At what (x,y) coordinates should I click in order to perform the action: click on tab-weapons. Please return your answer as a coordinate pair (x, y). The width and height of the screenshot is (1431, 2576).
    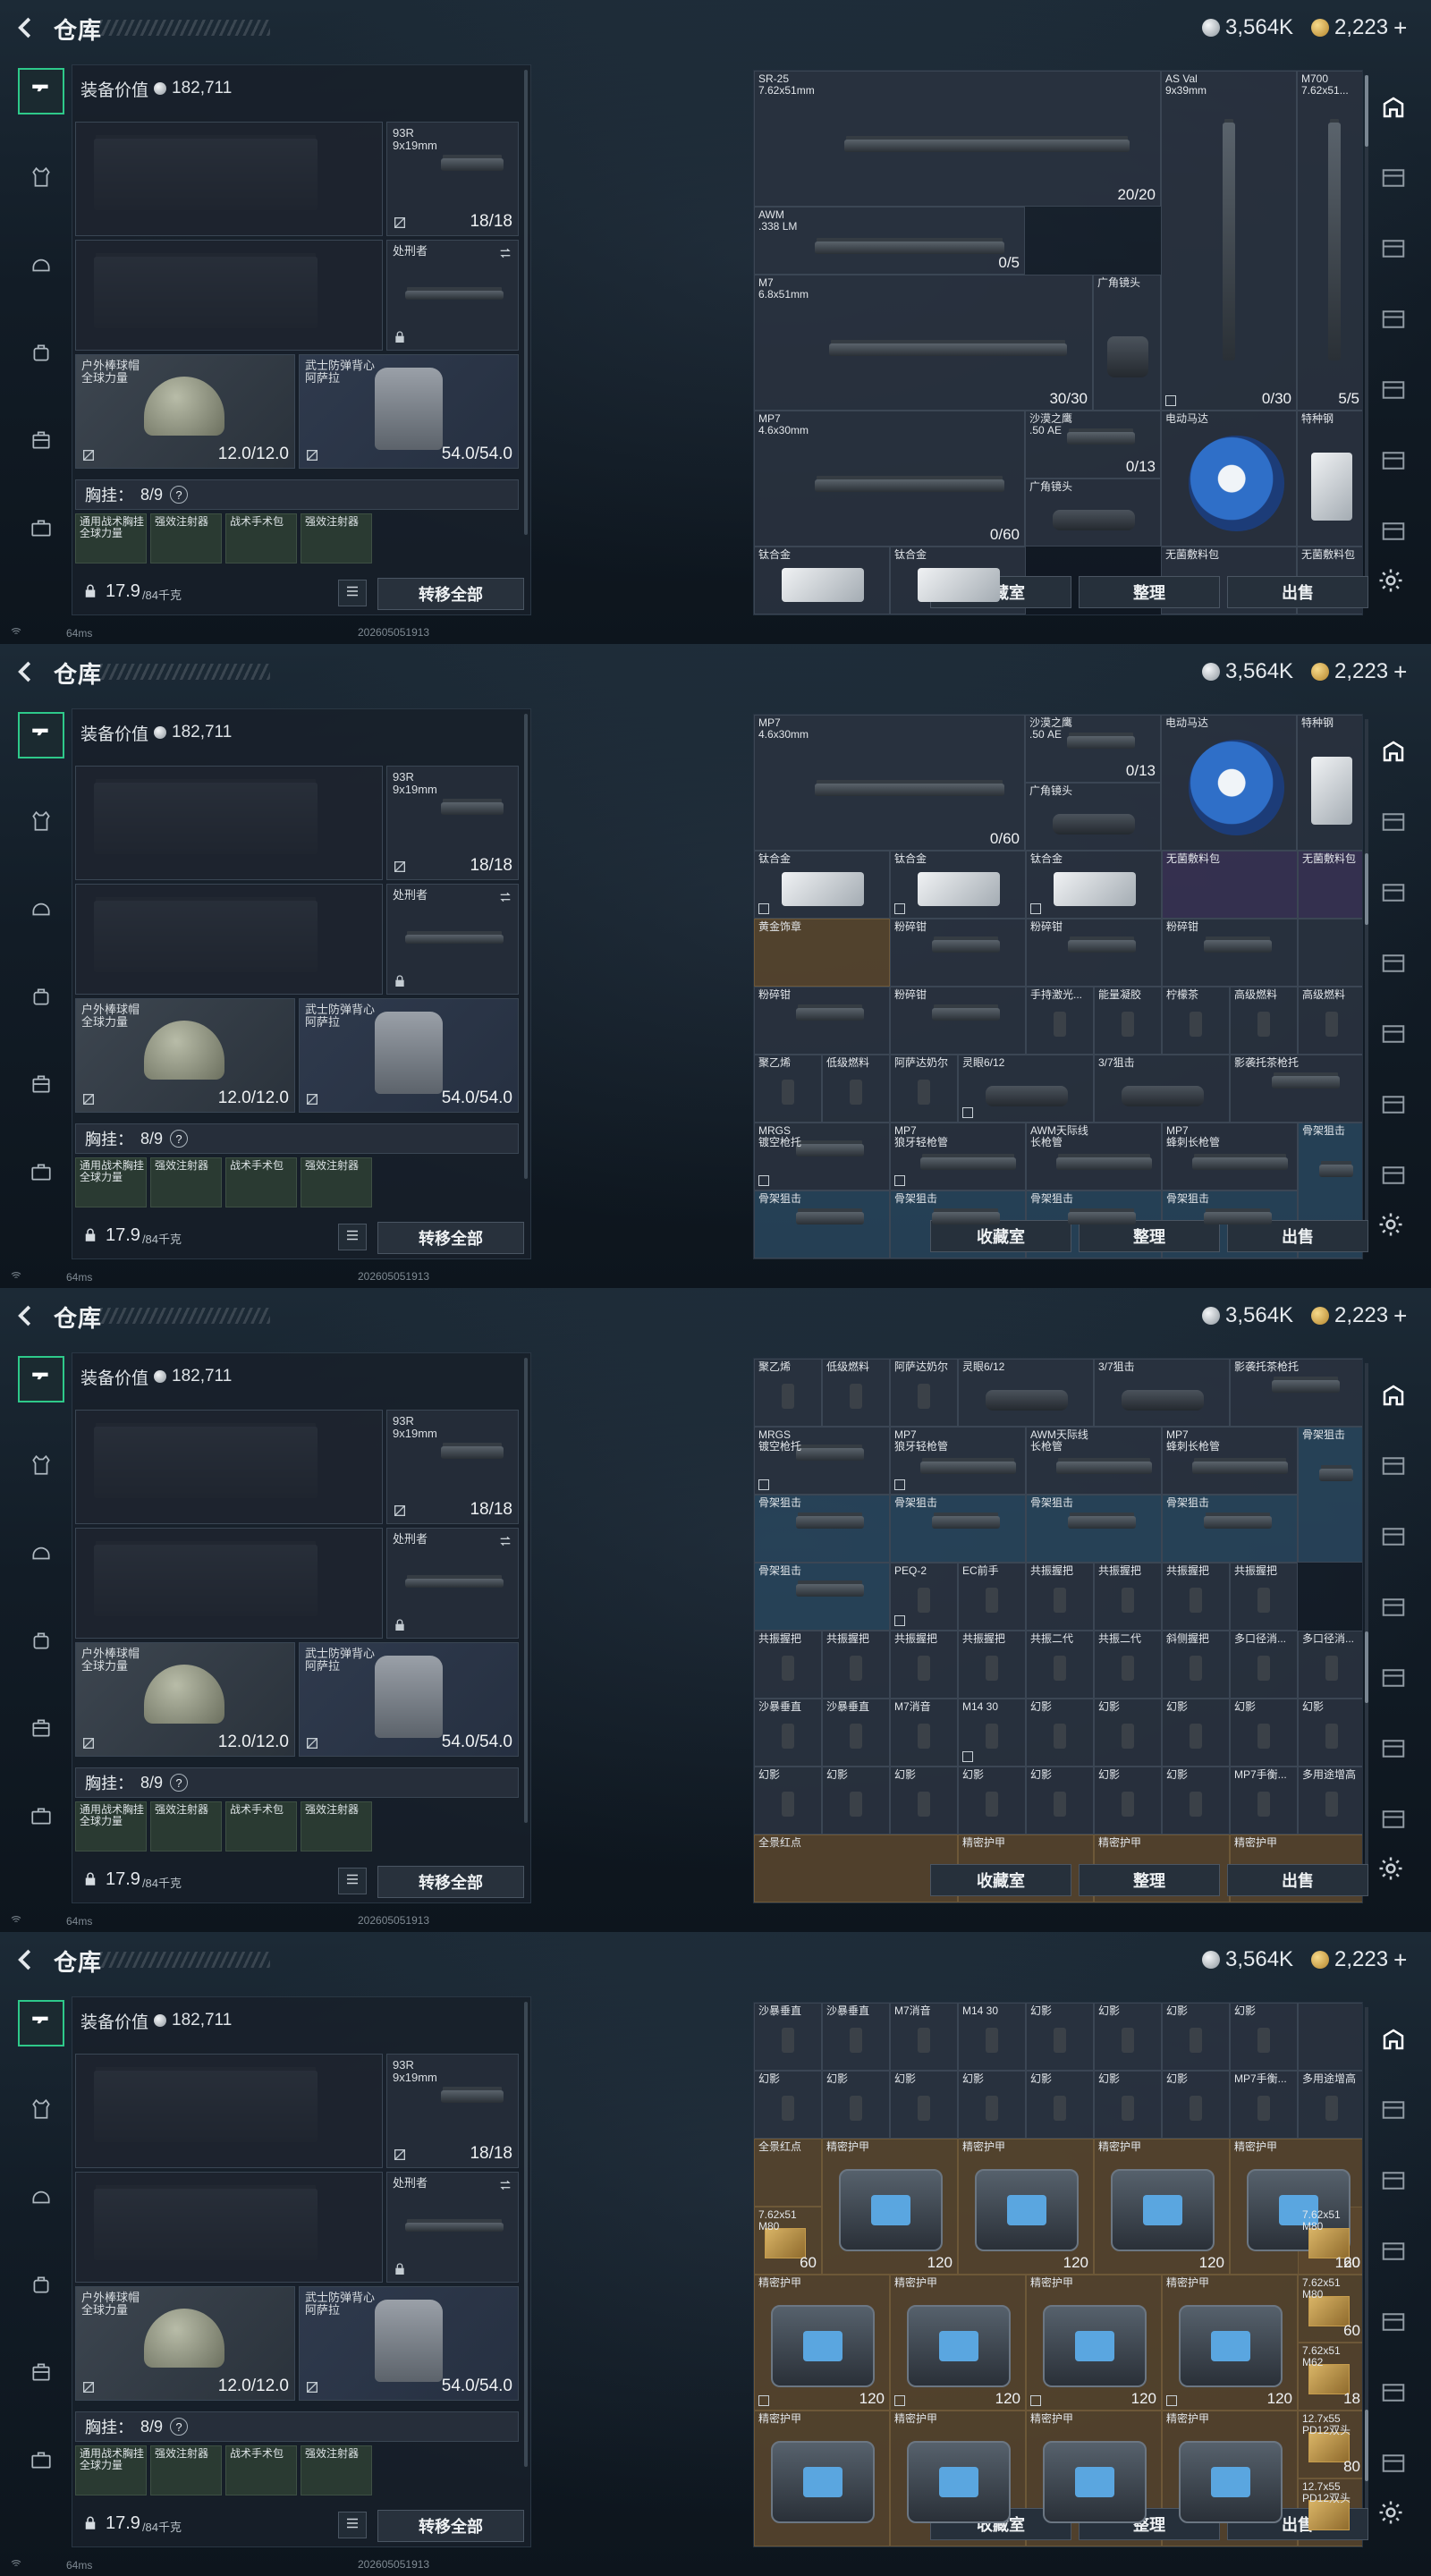
    Looking at the image, I should click on (41, 91).